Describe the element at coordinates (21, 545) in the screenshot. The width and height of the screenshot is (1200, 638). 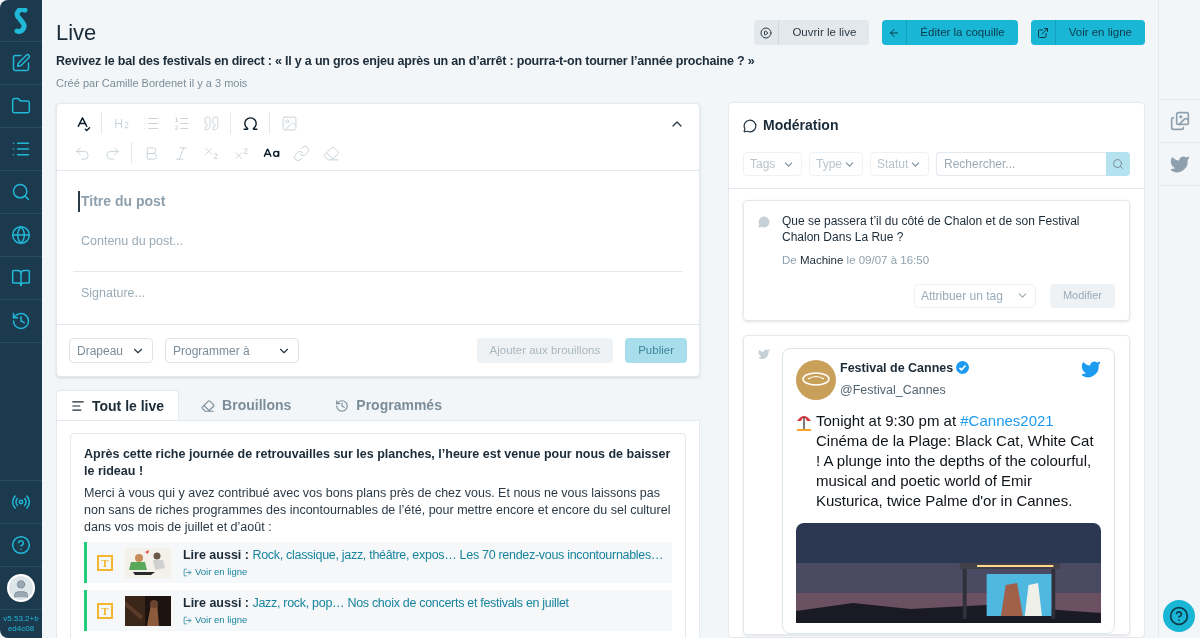
I see `help-icon` at that location.